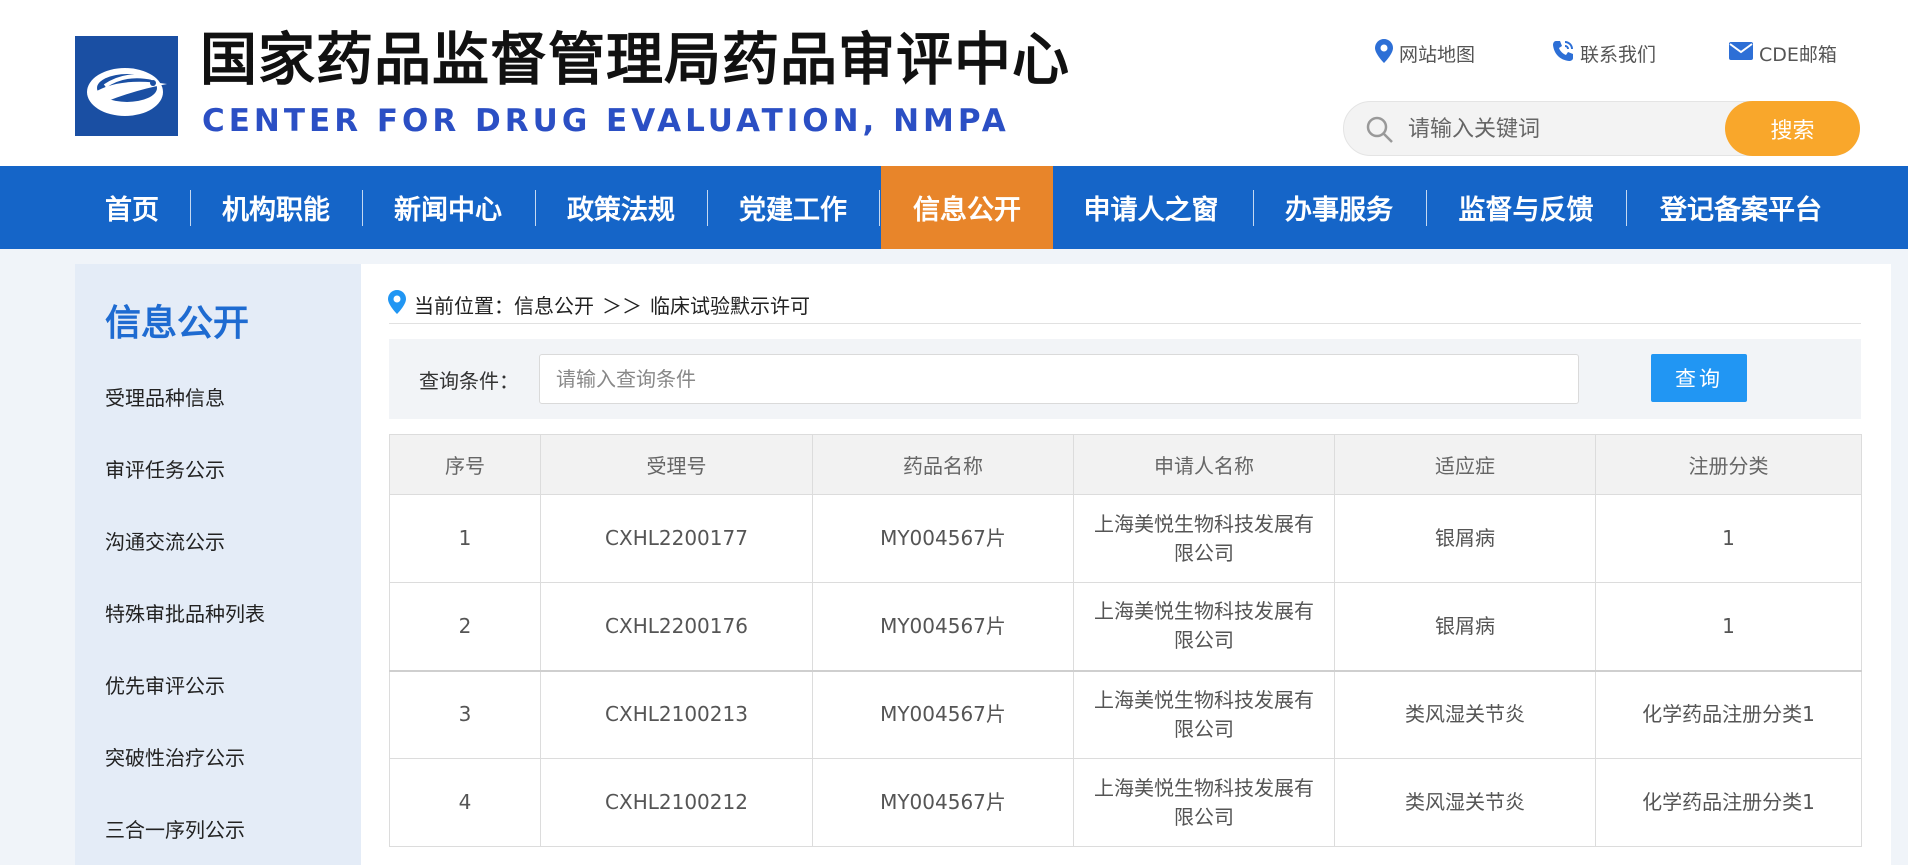  I want to click on sidebar-item-three-in-one: 三合一序列公示, so click(175, 828).